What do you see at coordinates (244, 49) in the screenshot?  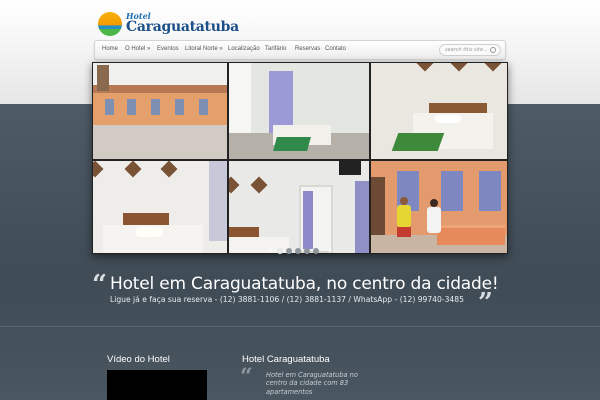 I see `nav-item-localizacao: Localização` at bounding box center [244, 49].